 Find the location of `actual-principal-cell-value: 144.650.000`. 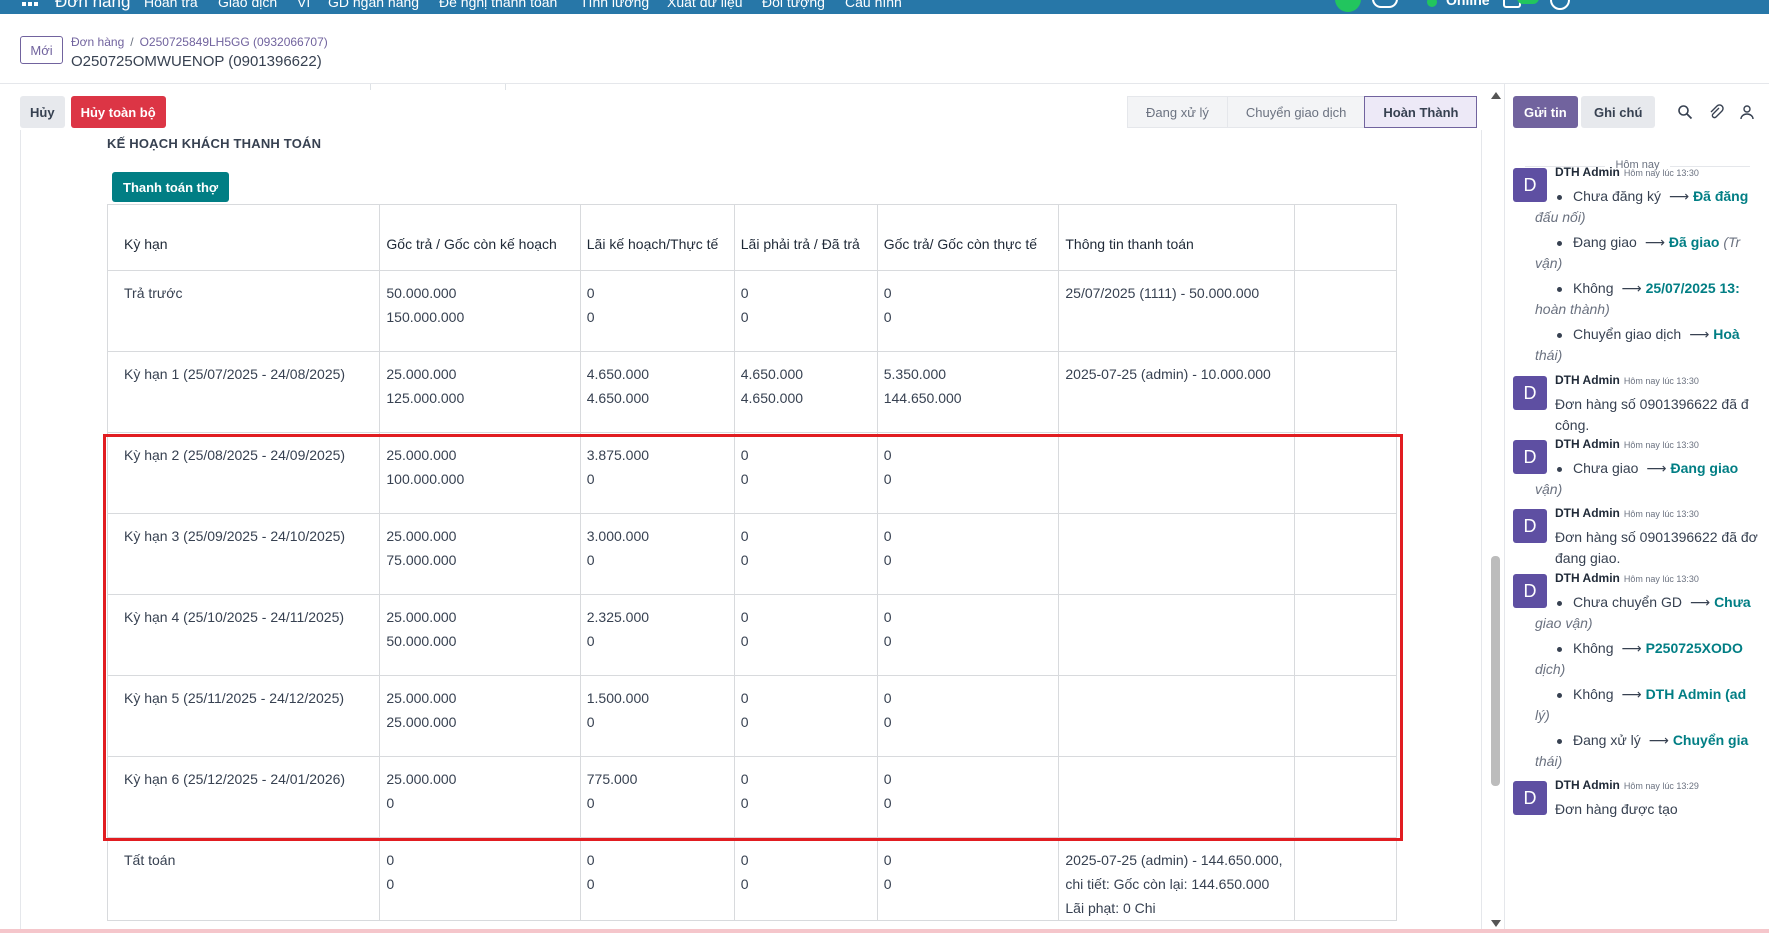

actual-principal-cell-value: 144.650.000 is located at coordinates (922, 398).